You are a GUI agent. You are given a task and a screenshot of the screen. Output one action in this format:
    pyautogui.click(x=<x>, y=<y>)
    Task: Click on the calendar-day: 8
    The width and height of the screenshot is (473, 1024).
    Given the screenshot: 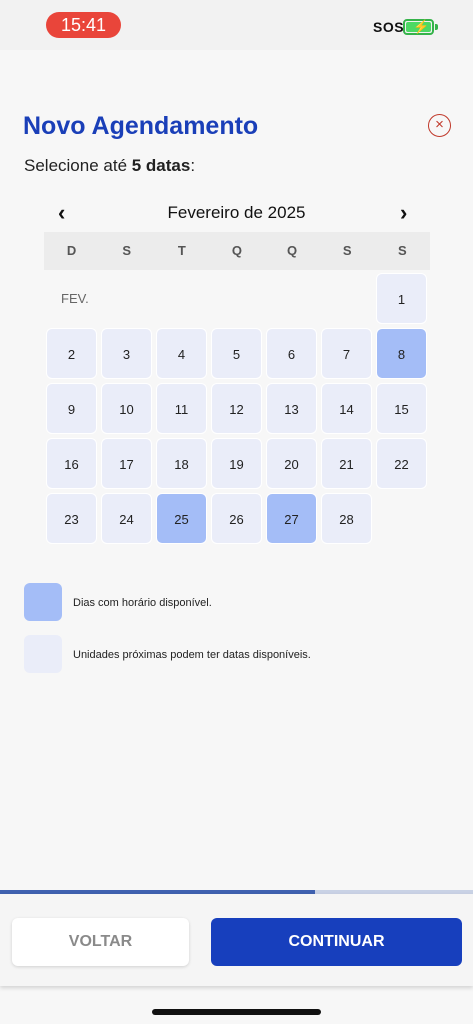 What is the action you would take?
    pyautogui.click(x=401, y=353)
    